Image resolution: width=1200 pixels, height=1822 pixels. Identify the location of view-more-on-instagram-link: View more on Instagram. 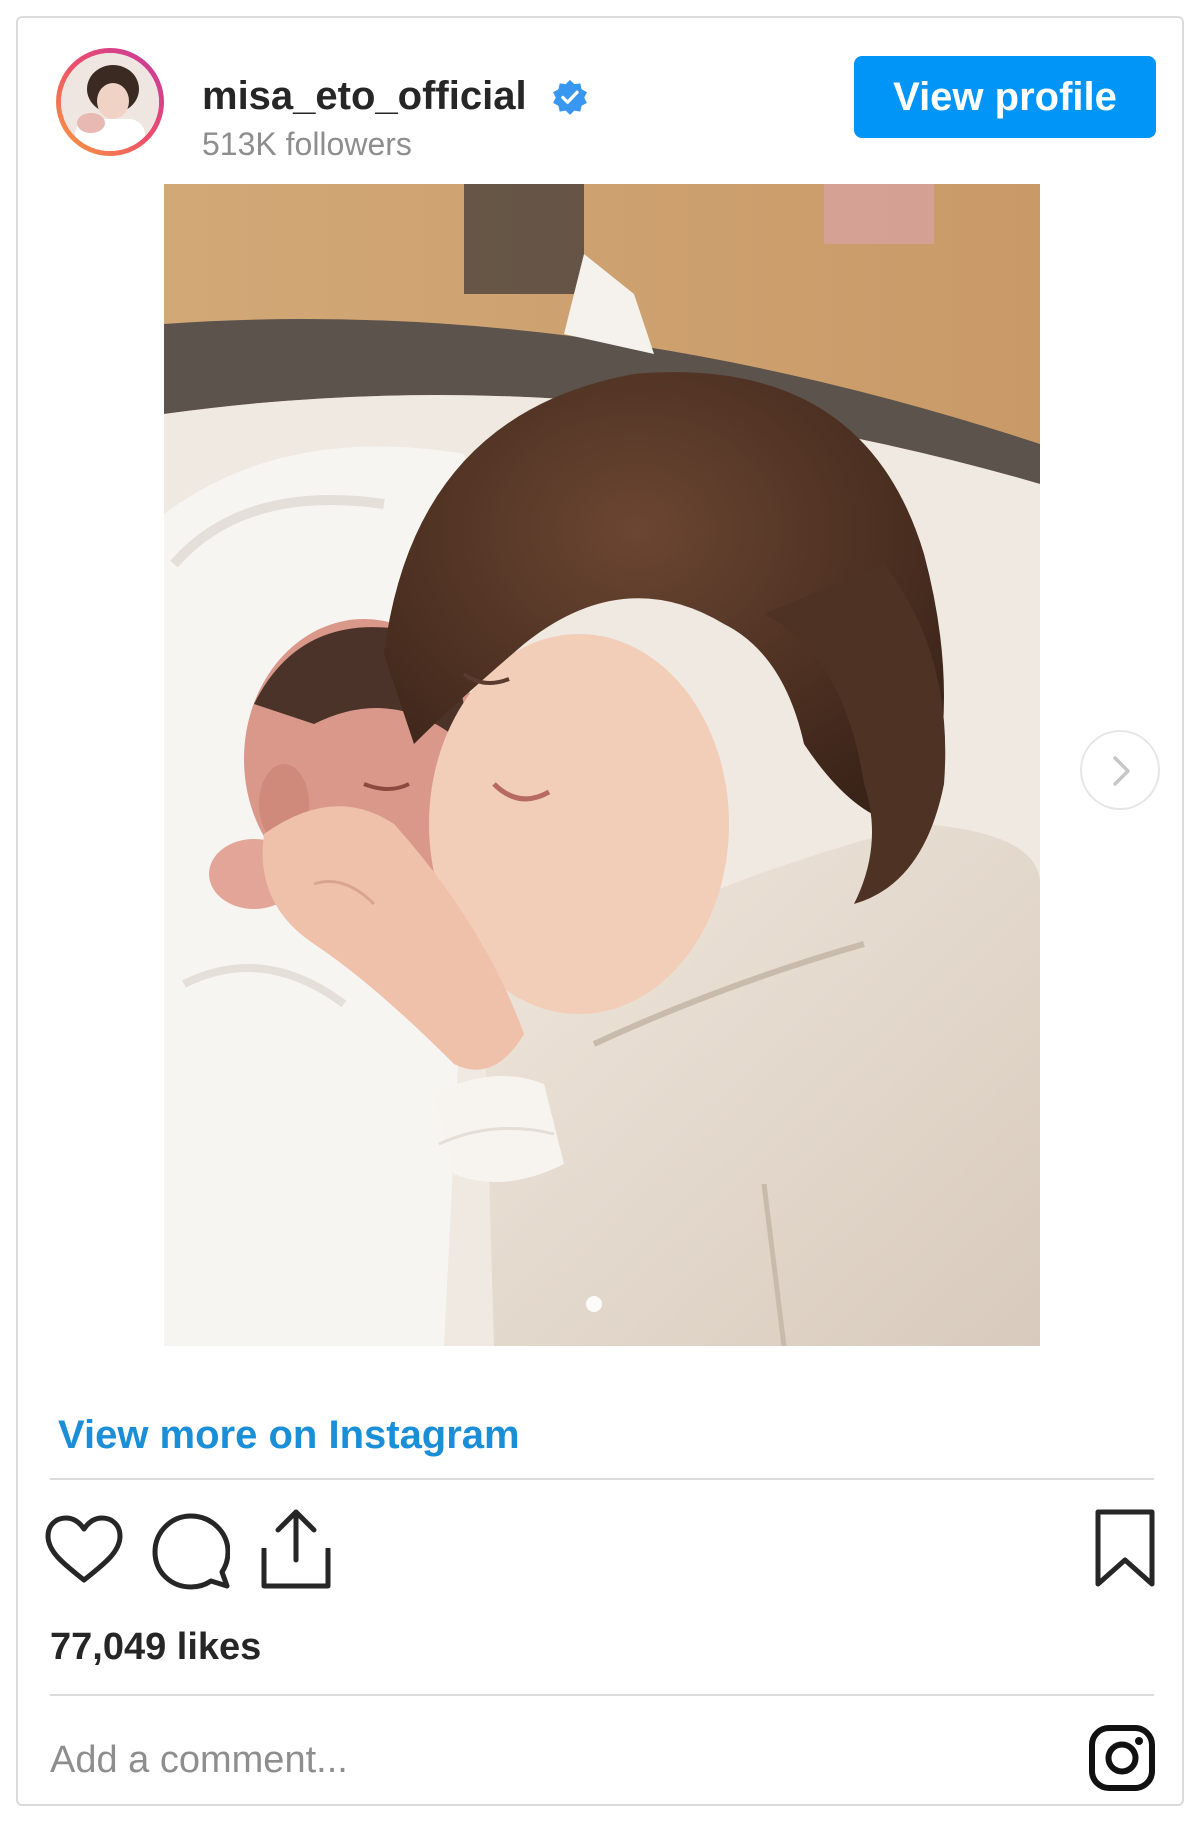
(289, 1435).